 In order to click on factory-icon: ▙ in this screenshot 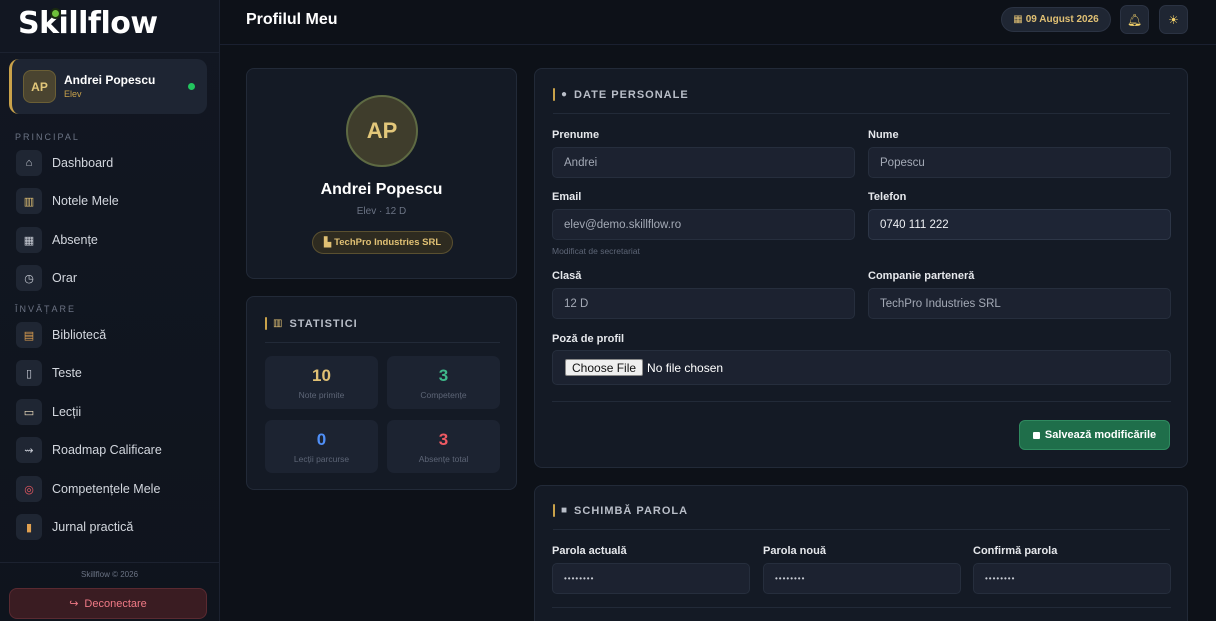, I will do `click(327, 242)`.